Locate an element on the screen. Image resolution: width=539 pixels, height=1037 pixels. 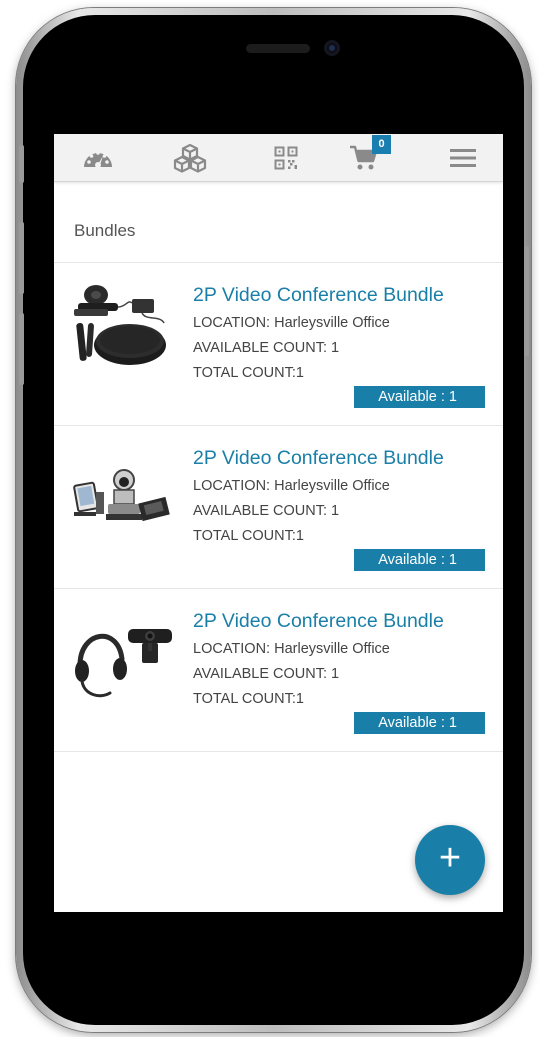
nav-scan is located at coordinates (286, 158).